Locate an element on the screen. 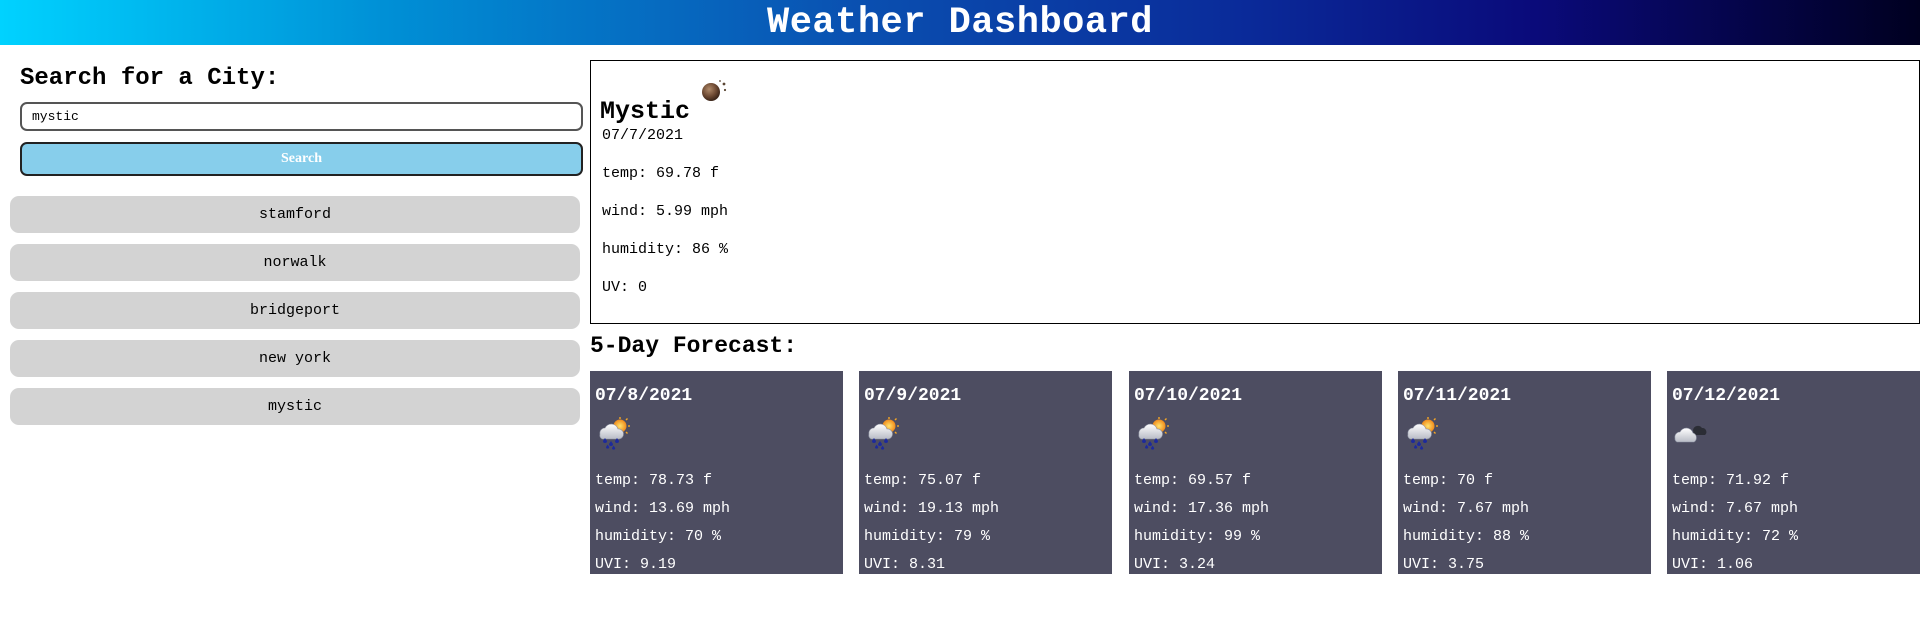 The image size is (1920, 631). forecast-uvi: UVI: 1.06 is located at coordinates (1713, 564).